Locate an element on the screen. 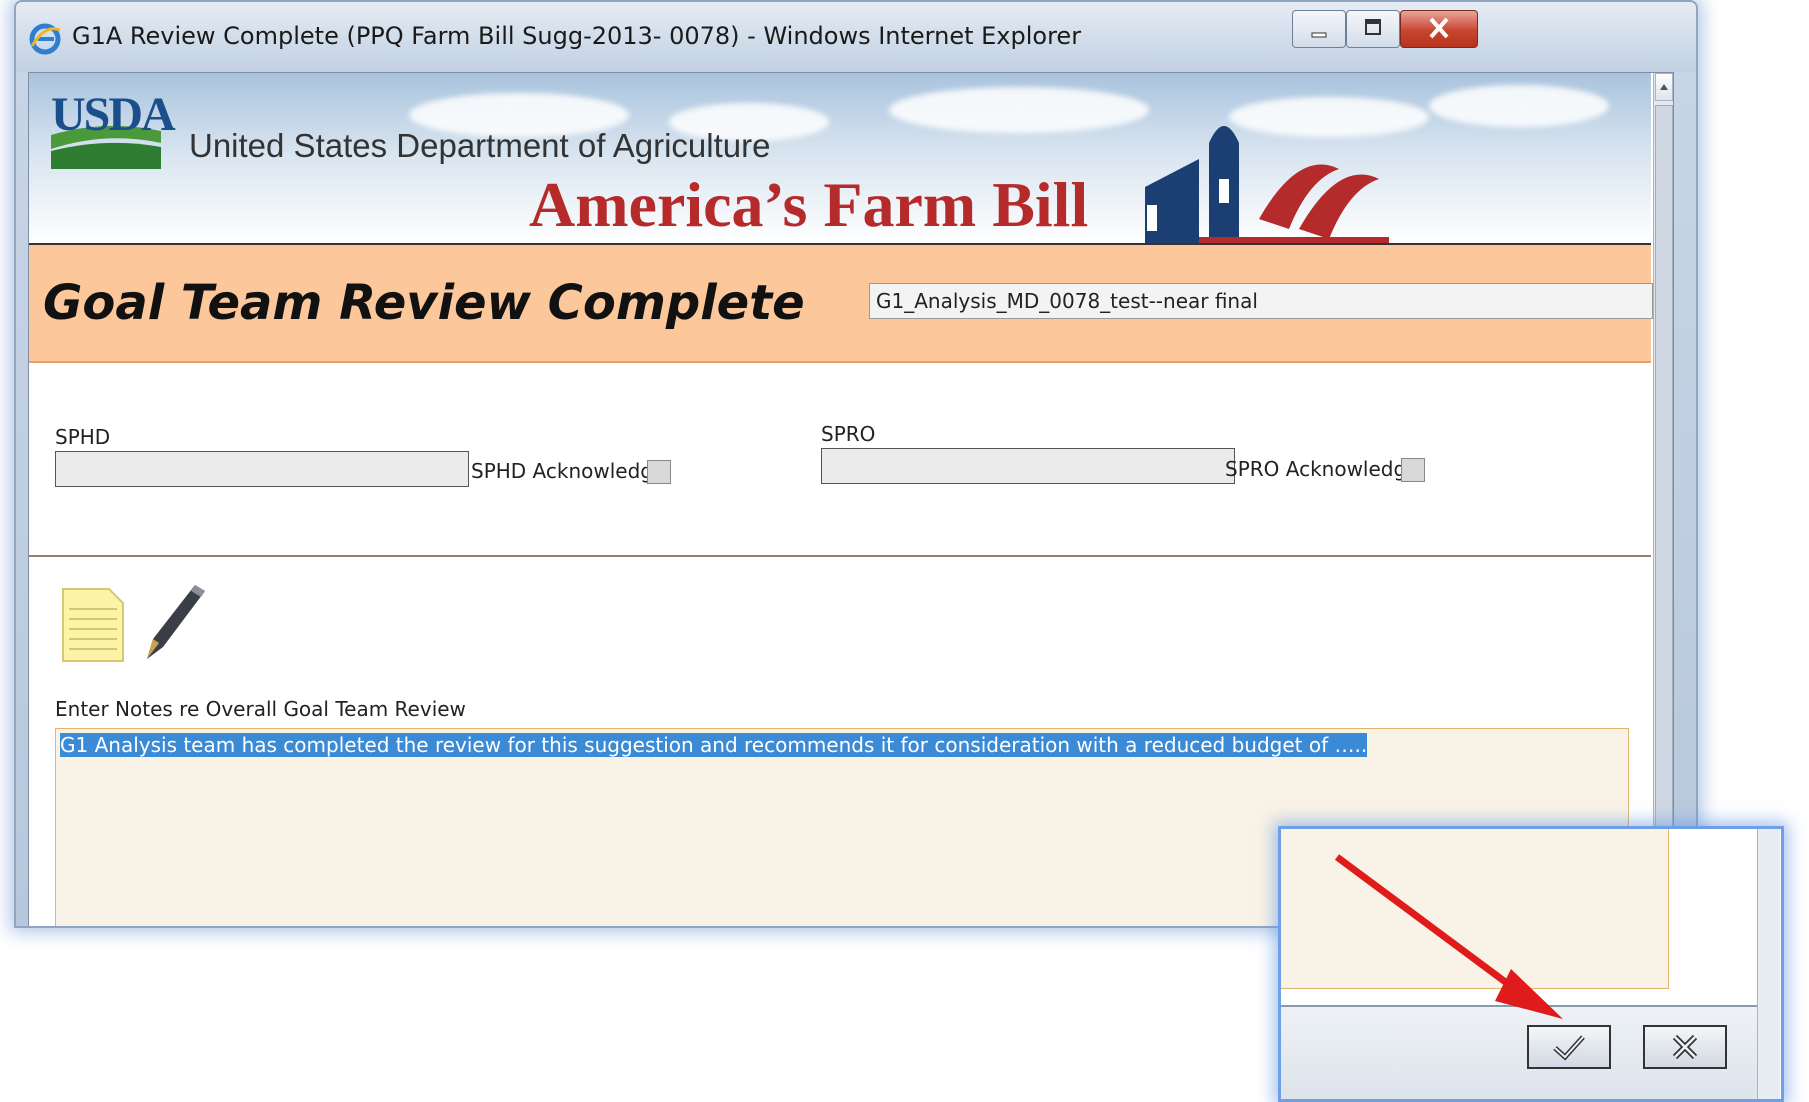  minimize-icon is located at coordinates (1319, 35).